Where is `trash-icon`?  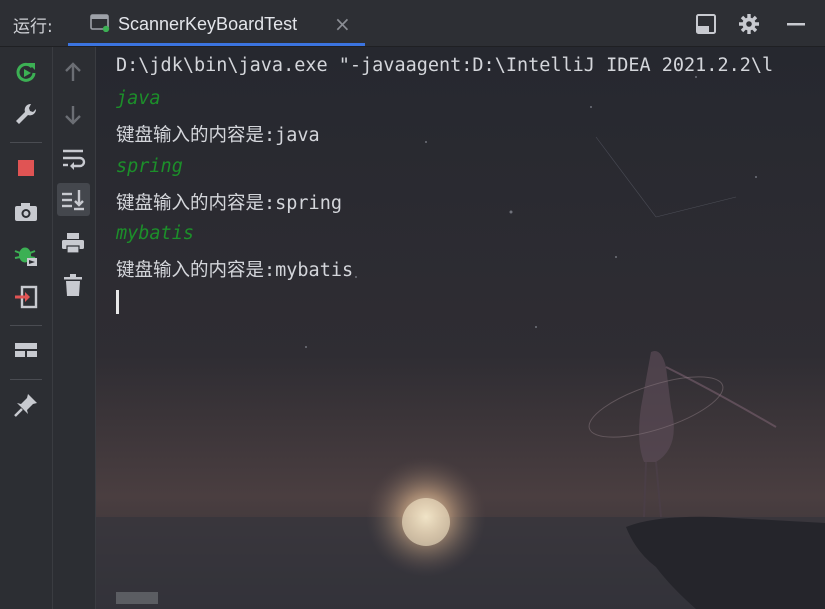 trash-icon is located at coordinates (73, 285).